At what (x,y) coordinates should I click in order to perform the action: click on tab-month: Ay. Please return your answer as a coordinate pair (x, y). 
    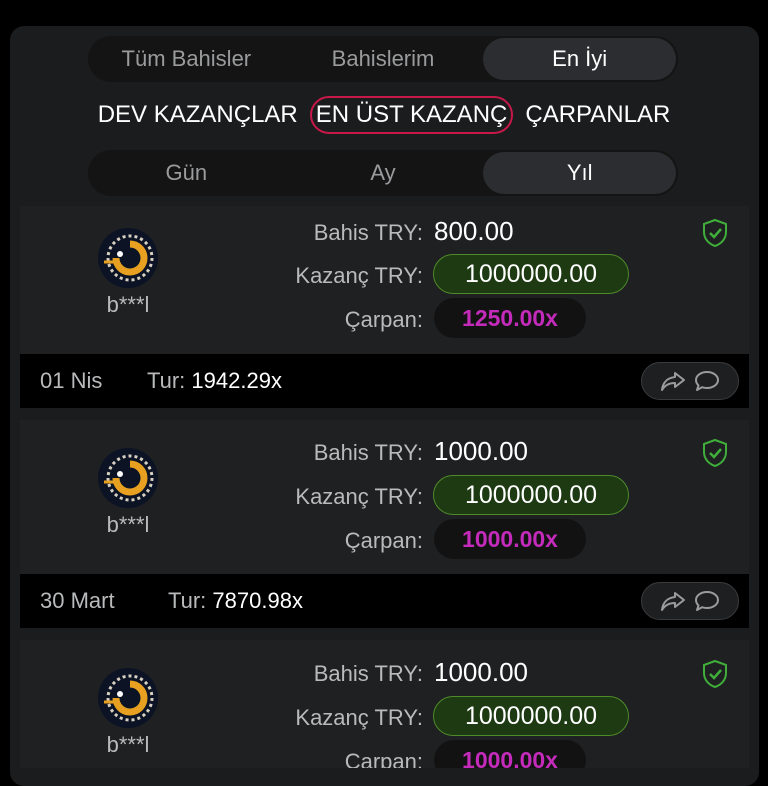
    Looking at the image, I should click on (383, 173).